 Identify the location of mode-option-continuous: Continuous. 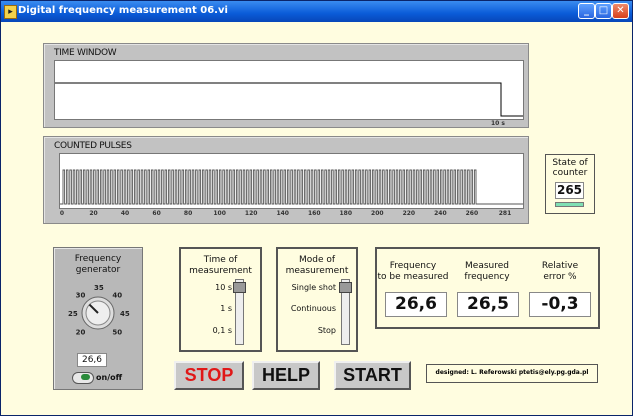
(313, 308).